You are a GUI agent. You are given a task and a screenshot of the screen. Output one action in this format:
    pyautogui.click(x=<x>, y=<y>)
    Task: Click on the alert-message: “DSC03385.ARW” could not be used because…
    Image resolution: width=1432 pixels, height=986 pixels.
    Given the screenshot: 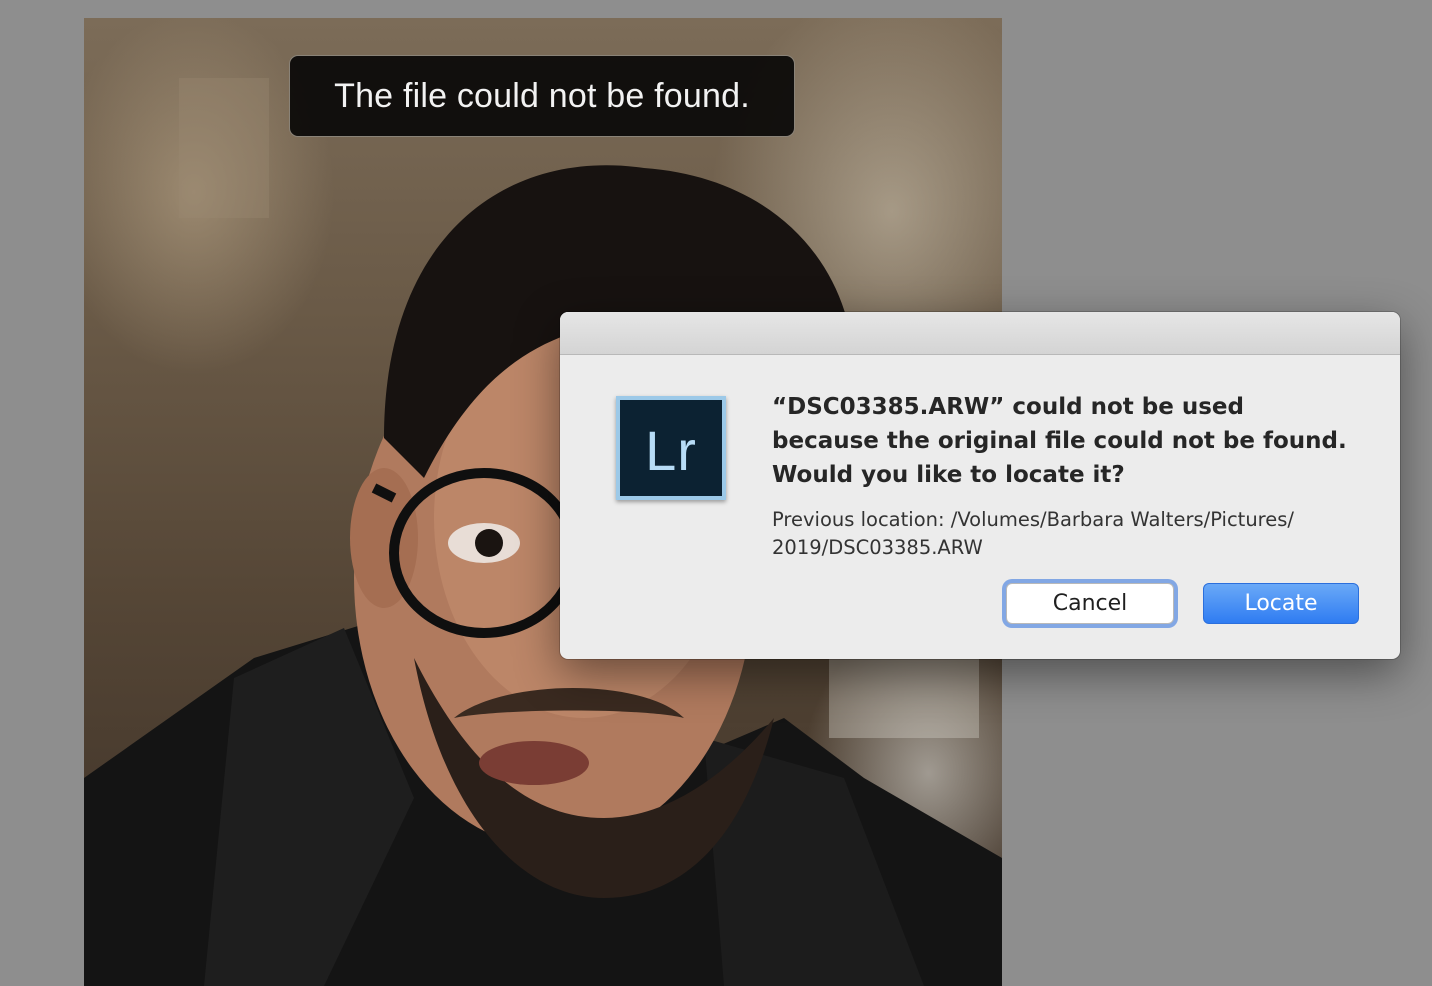 What is the action you would take?
    pyautogui.click(x=1072, y=441)
    